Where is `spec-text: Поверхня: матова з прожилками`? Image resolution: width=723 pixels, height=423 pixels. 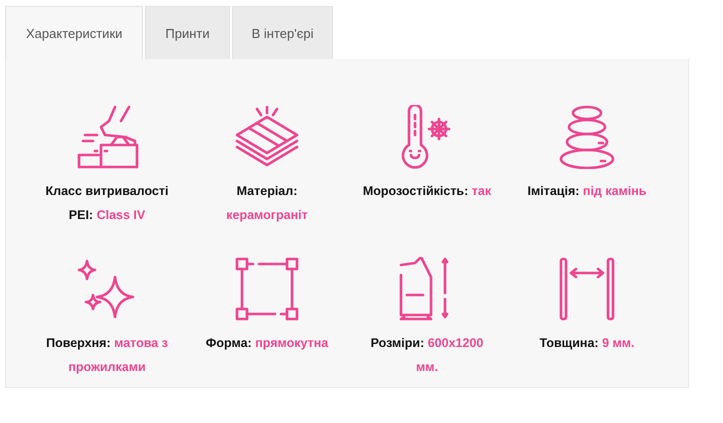 spec-text: Поверхня: матова з прожилками is located at coordinates (107, 355).